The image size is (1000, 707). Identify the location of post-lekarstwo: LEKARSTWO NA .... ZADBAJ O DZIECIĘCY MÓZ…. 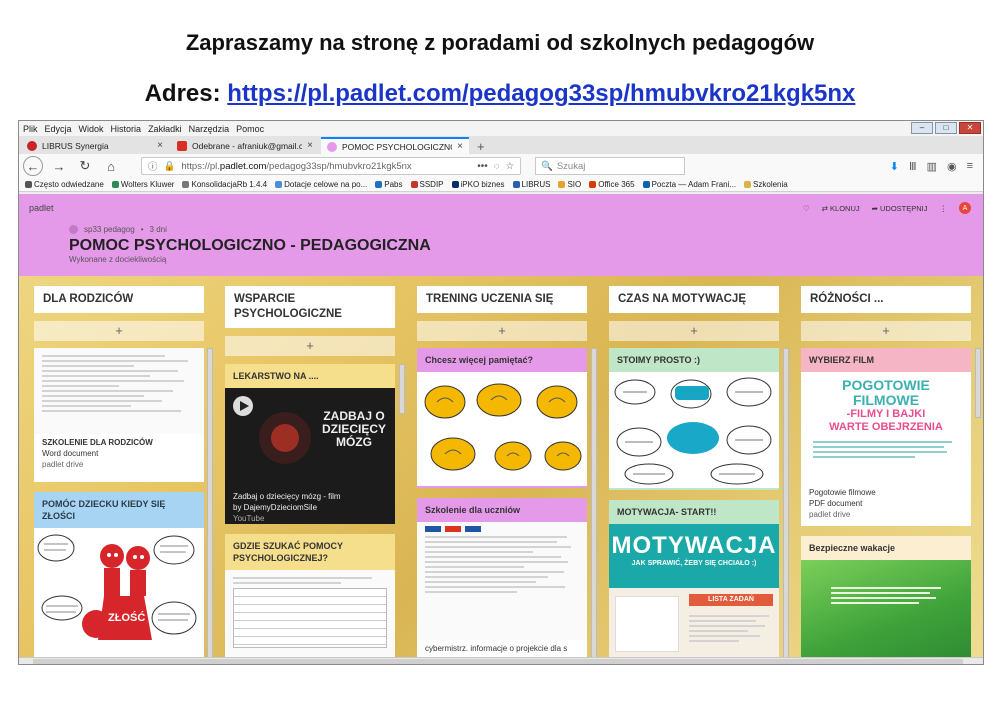
(310, 444).